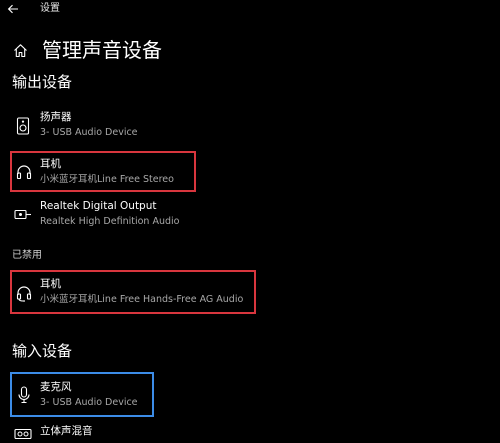  I want to click on page-header: 管理声音设备, so click(87, 50).